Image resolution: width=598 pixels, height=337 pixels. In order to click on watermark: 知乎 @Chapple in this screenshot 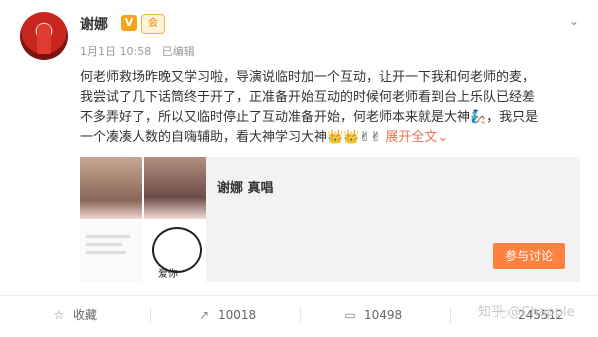, I will do `click(526, 312)`.